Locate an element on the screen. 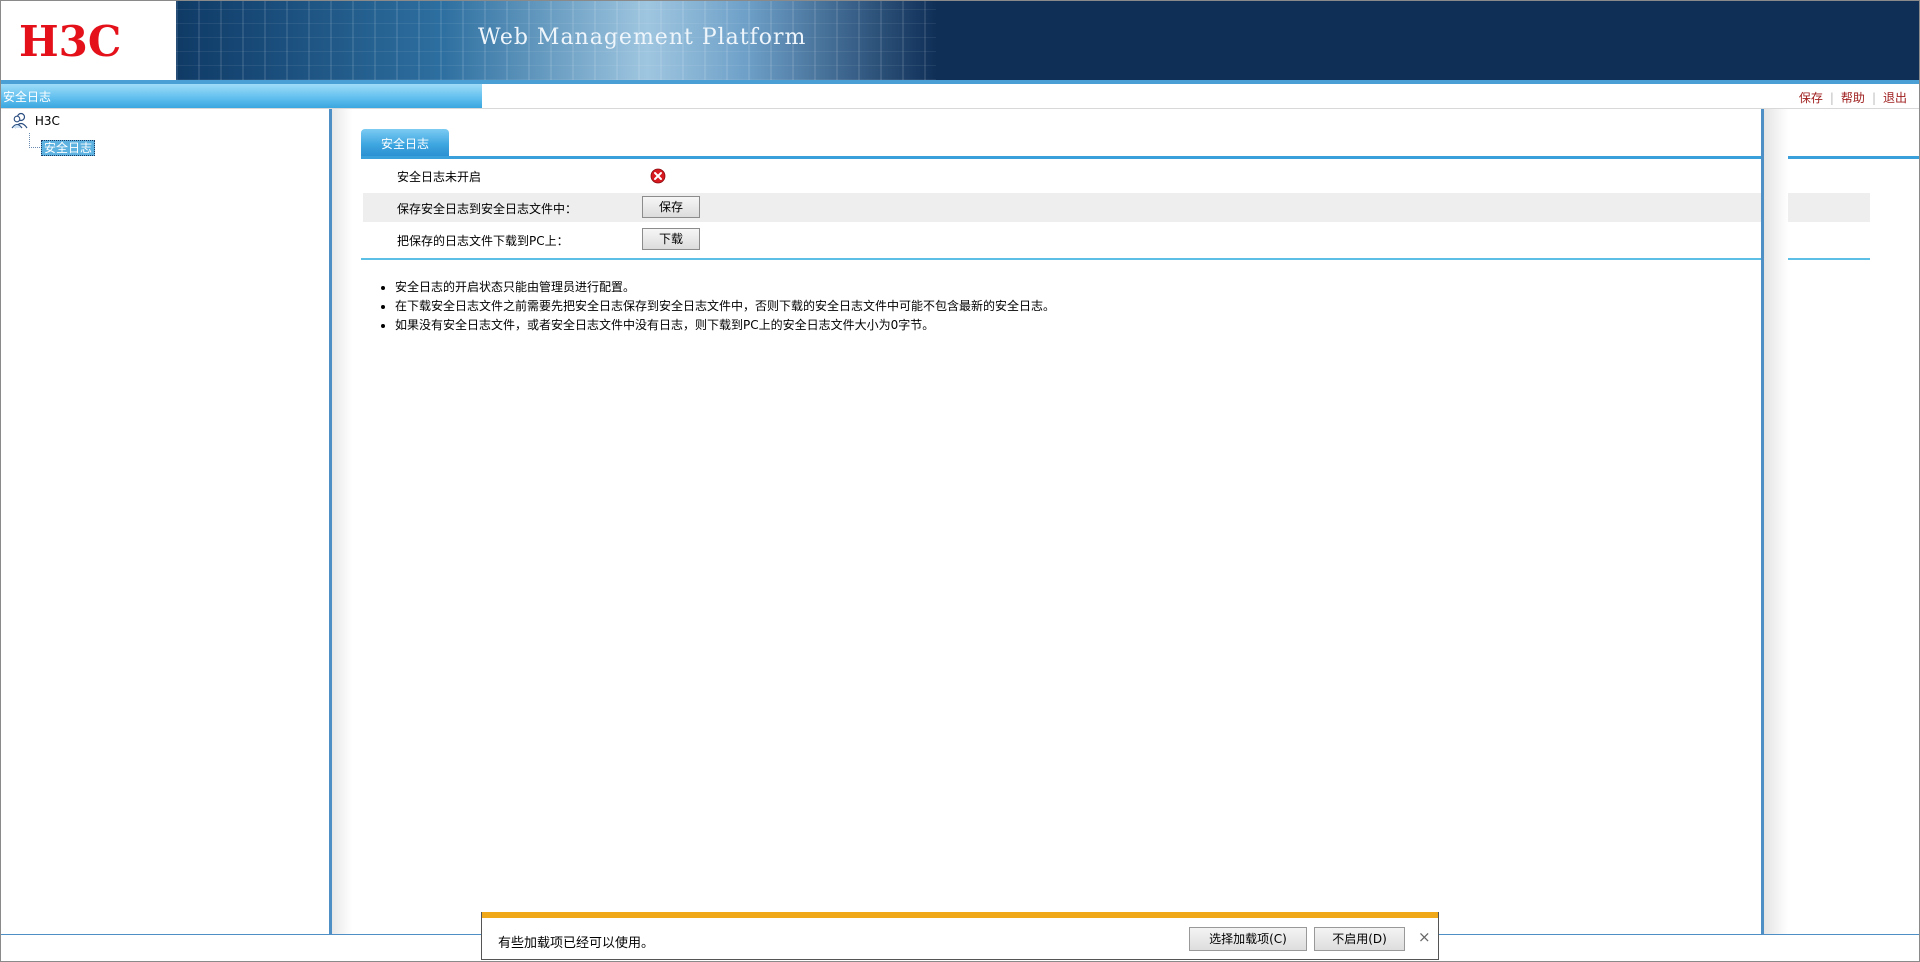 This screenshot has width=1920, height=962. content-shadow-left is located at coordinates (342, 521).